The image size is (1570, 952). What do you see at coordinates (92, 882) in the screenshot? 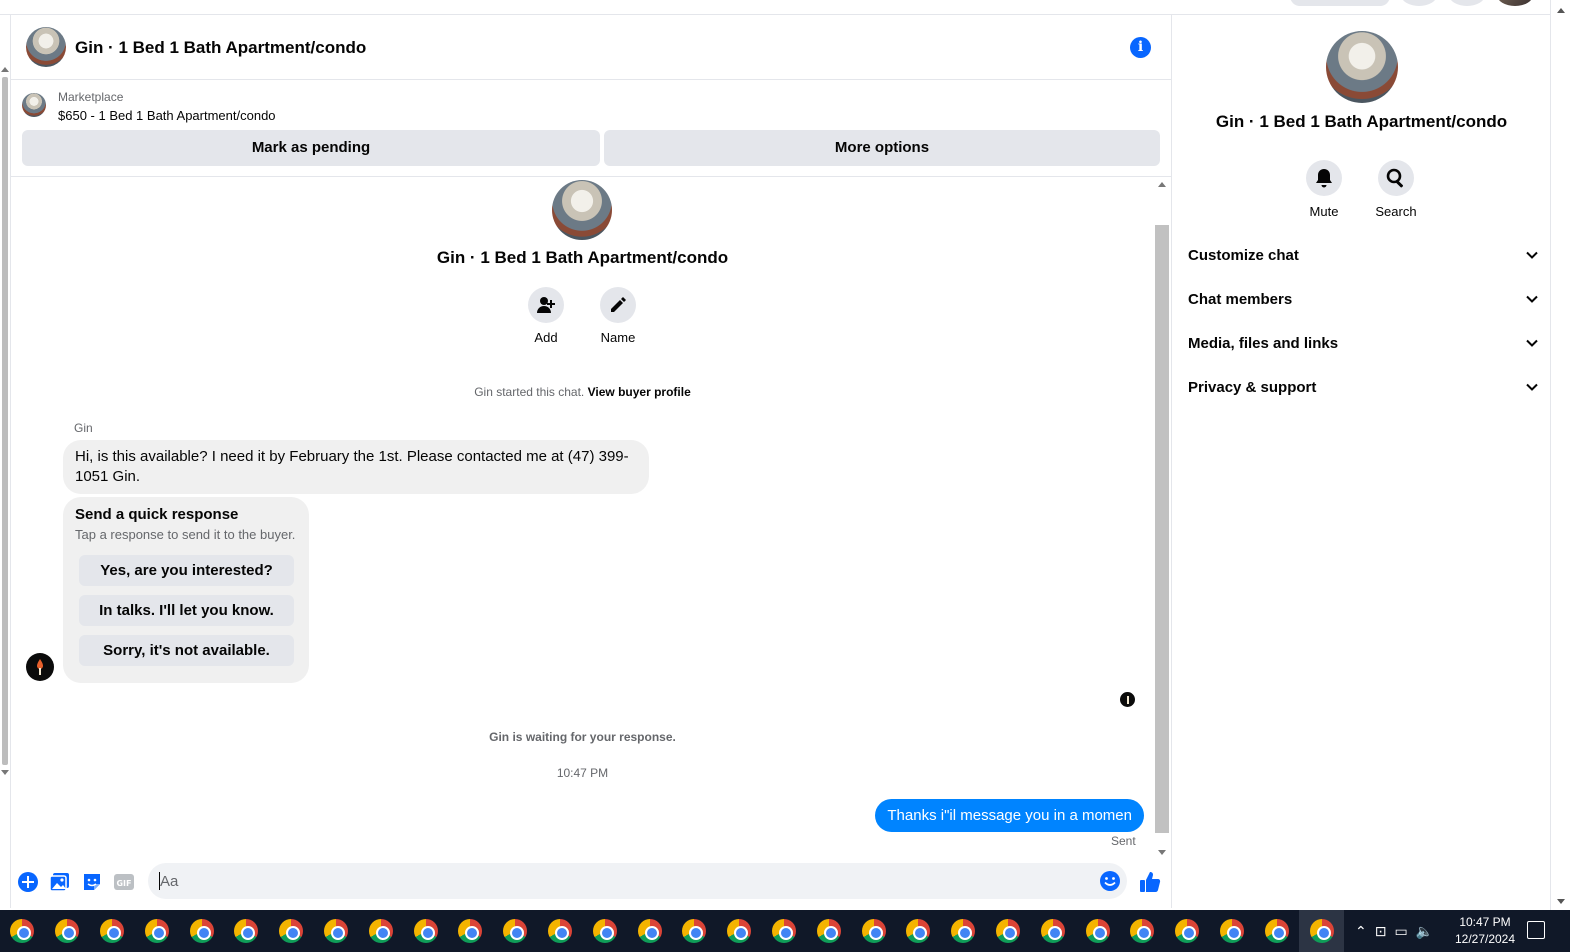
I see `sticker-icon` at bounding box center [92, 882].